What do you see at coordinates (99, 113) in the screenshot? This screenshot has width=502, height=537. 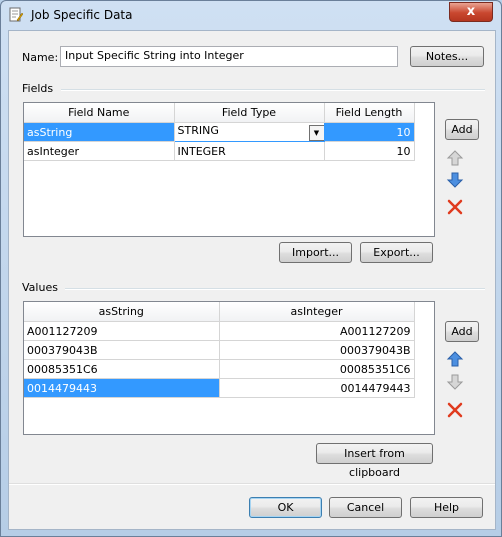 I see `column-header-field-name: Field Name` at bounding box center [99, 113].